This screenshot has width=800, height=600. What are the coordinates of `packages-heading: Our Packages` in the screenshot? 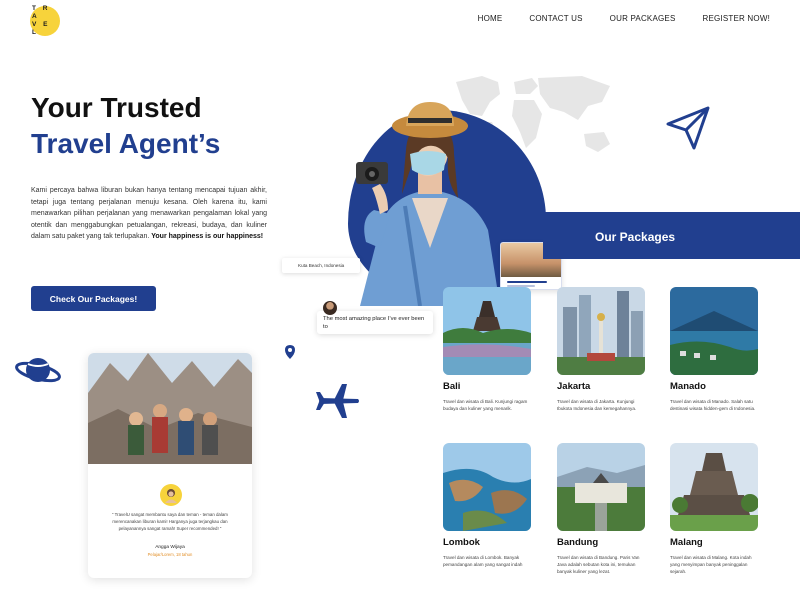 It's located at (671, 235).